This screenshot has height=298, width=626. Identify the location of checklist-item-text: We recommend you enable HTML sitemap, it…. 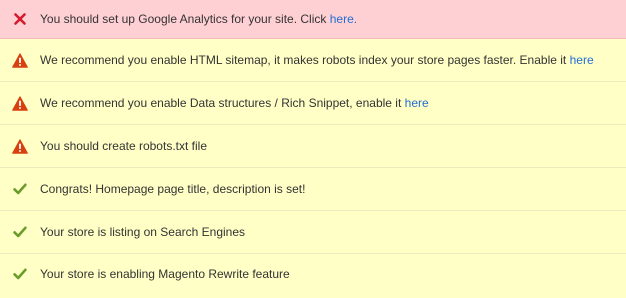
(305, 60).